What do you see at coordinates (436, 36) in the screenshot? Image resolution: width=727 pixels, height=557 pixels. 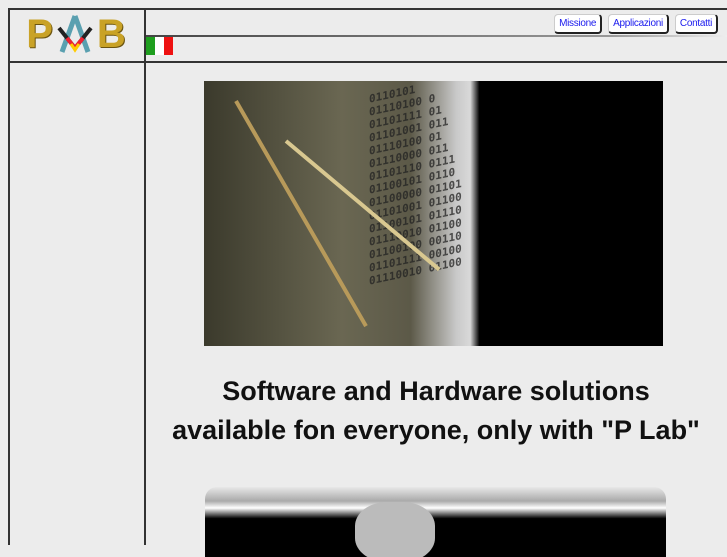 I see `header-divider` at bounding box center [436, 36].